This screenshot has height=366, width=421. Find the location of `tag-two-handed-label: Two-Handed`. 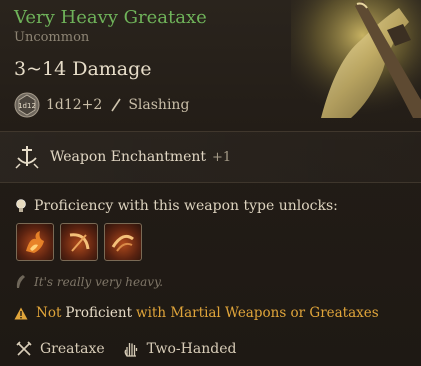

tag-two-handed-label: Two-Handed is located at coordinates (191, 349).